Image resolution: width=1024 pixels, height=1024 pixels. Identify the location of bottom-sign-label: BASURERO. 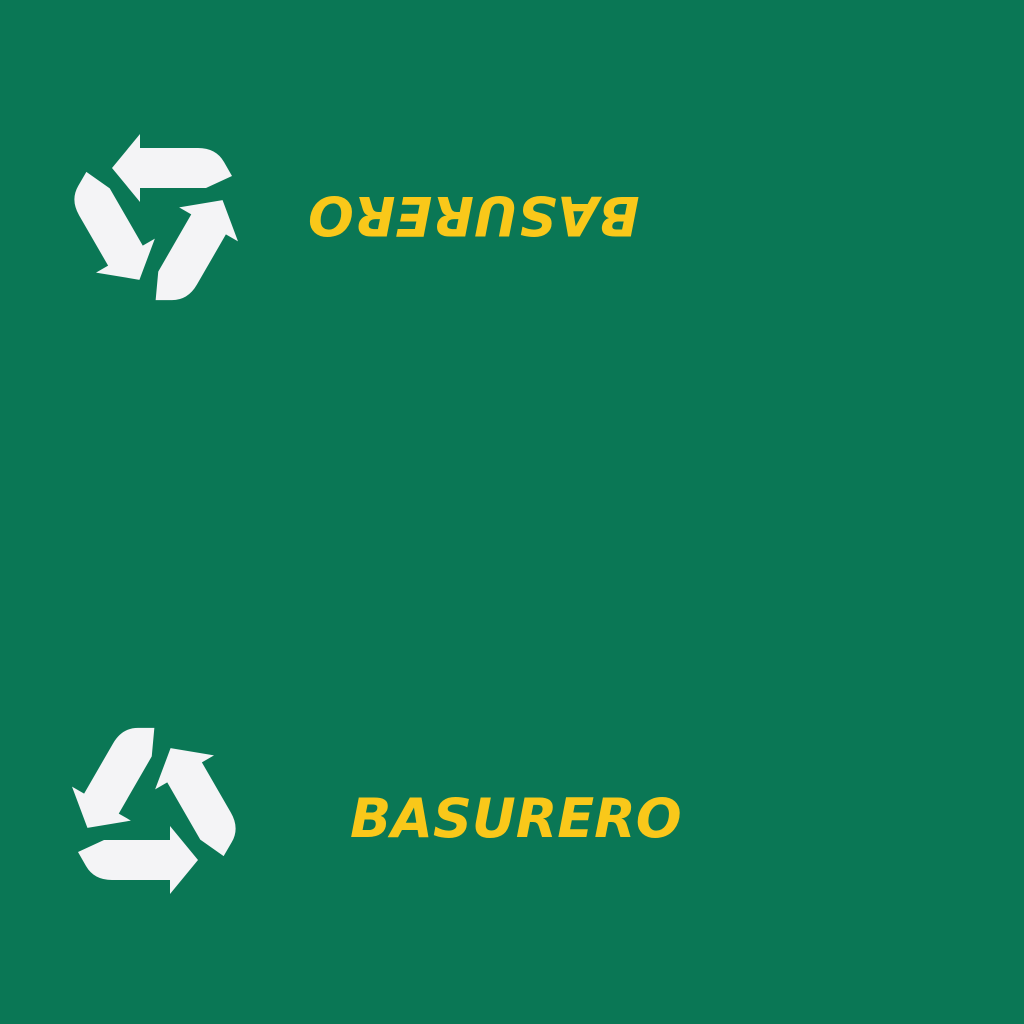
(516, 818).